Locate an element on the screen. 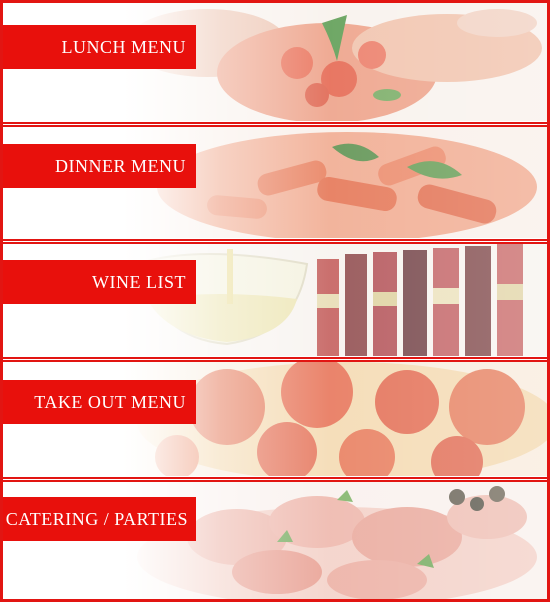 Image resolution: width=550 pixels, height=602 pixels. wine-list-button: WINE LIST is located at coordinates (99, 282).